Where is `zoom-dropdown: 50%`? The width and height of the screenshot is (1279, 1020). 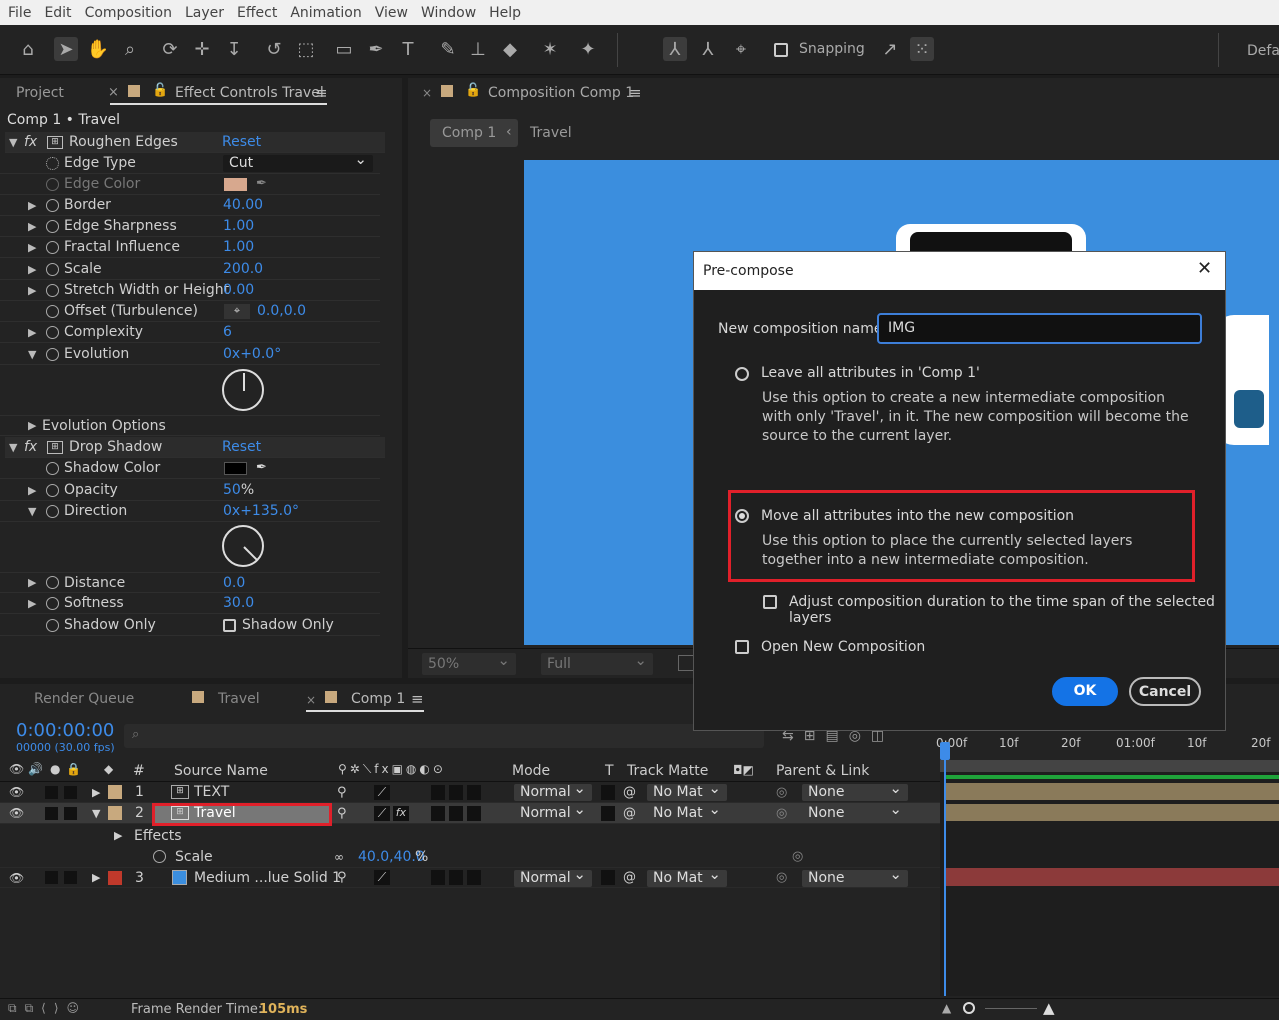
zoom-dropdown: 50% is located at coordinates (469, 662).